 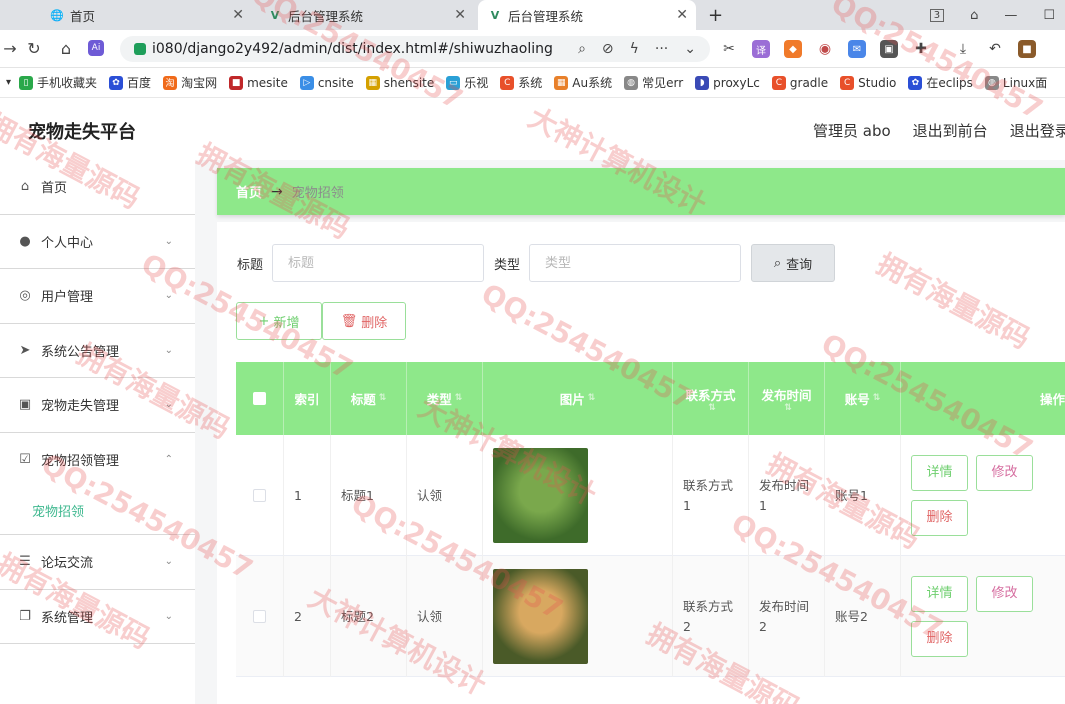 What do you see at coordinates (8, 82) in the screenshot?
I see `chevron-down-icon: ▾` at bounding box center [8, 82].